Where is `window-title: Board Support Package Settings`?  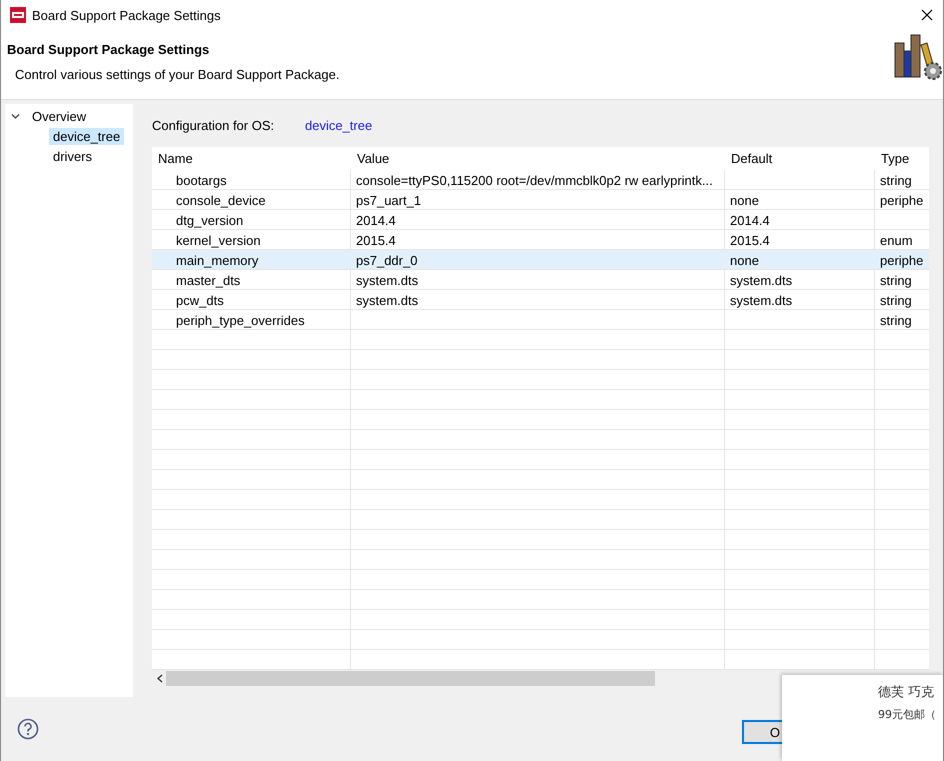
window-title: Board Support Package Settings is located at coordinates (126, 15).